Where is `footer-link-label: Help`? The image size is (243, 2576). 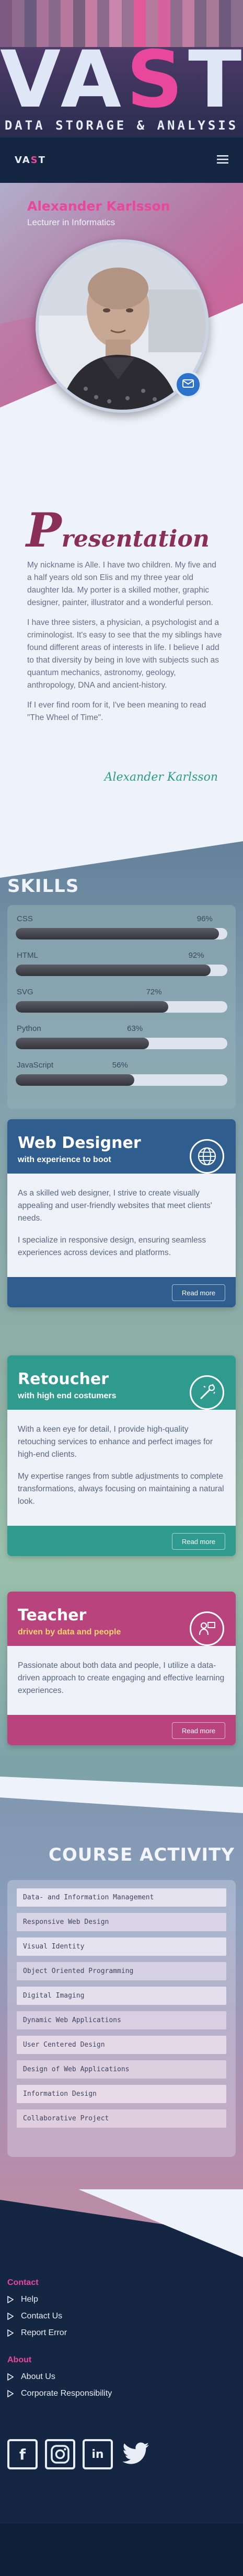 footer-link-label: Help is located at coordinates (30, 2299).